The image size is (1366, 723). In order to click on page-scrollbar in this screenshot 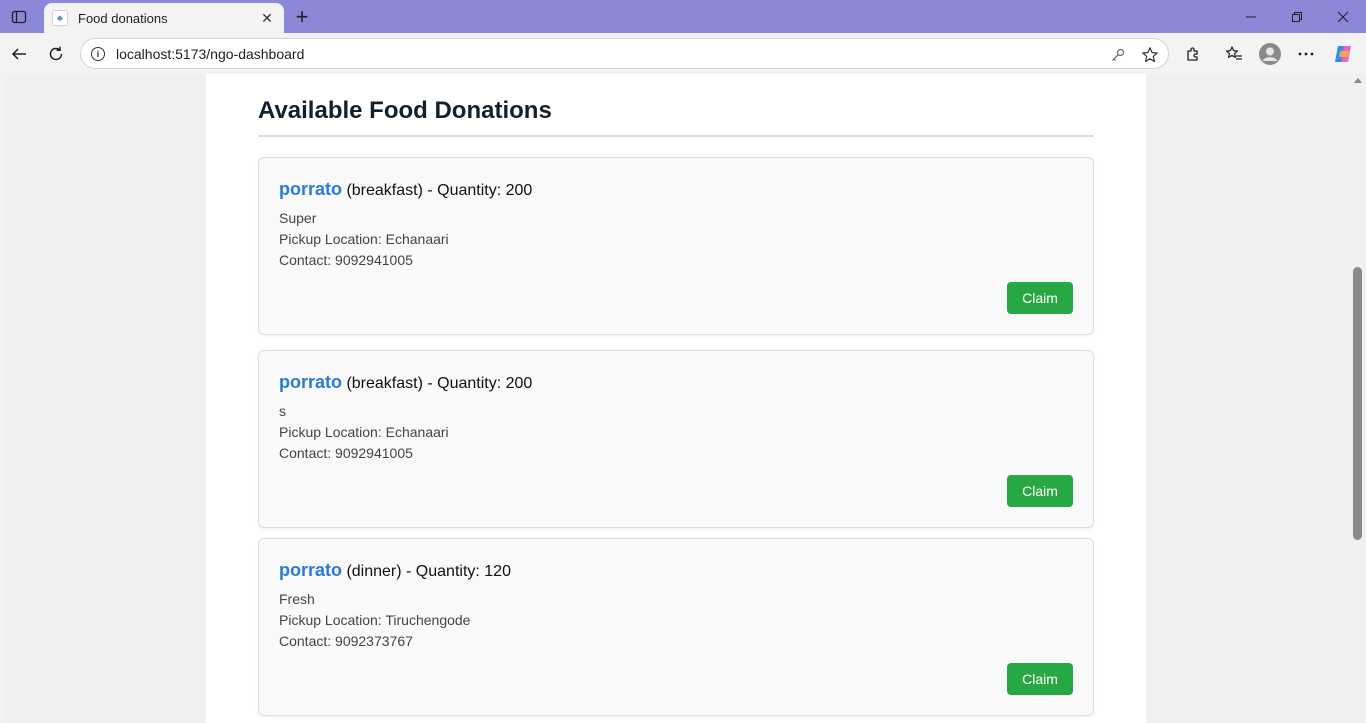, I will do `click(1358, 398)`.